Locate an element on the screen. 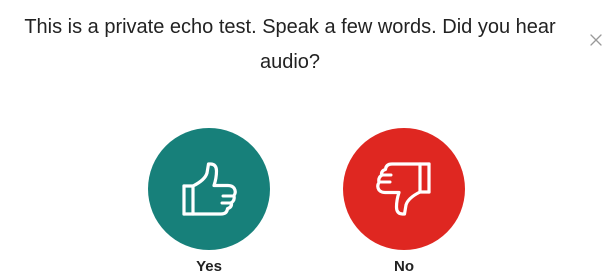 This screenshot has width=605, height=276. thumbs-down-icon is located at coordinates (403, 189).